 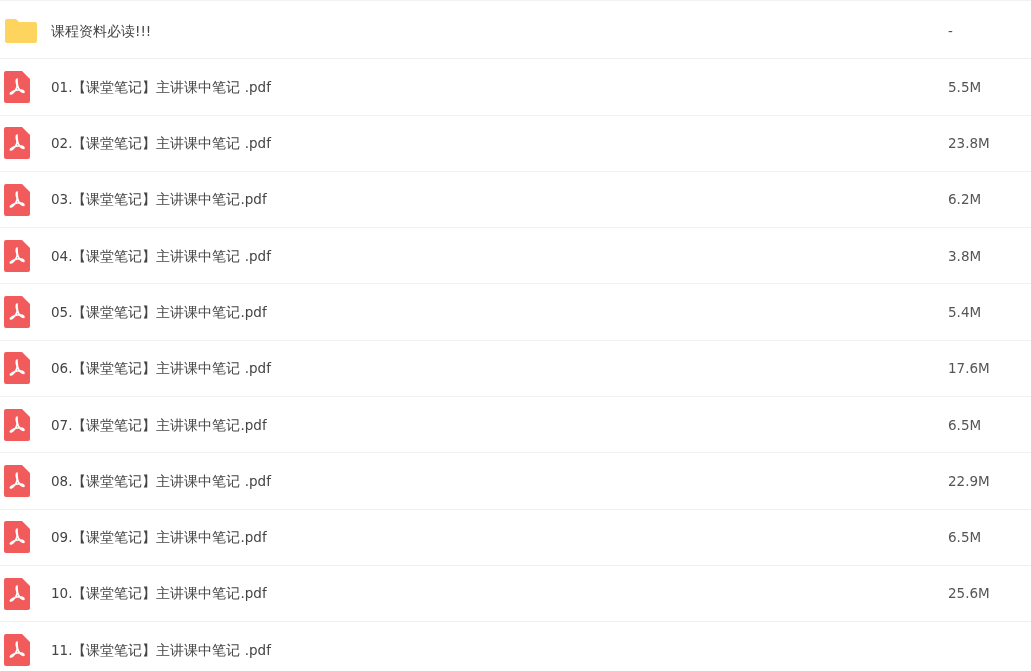 I want to click on file-size: 5.4M, so click(x=965, y=312).